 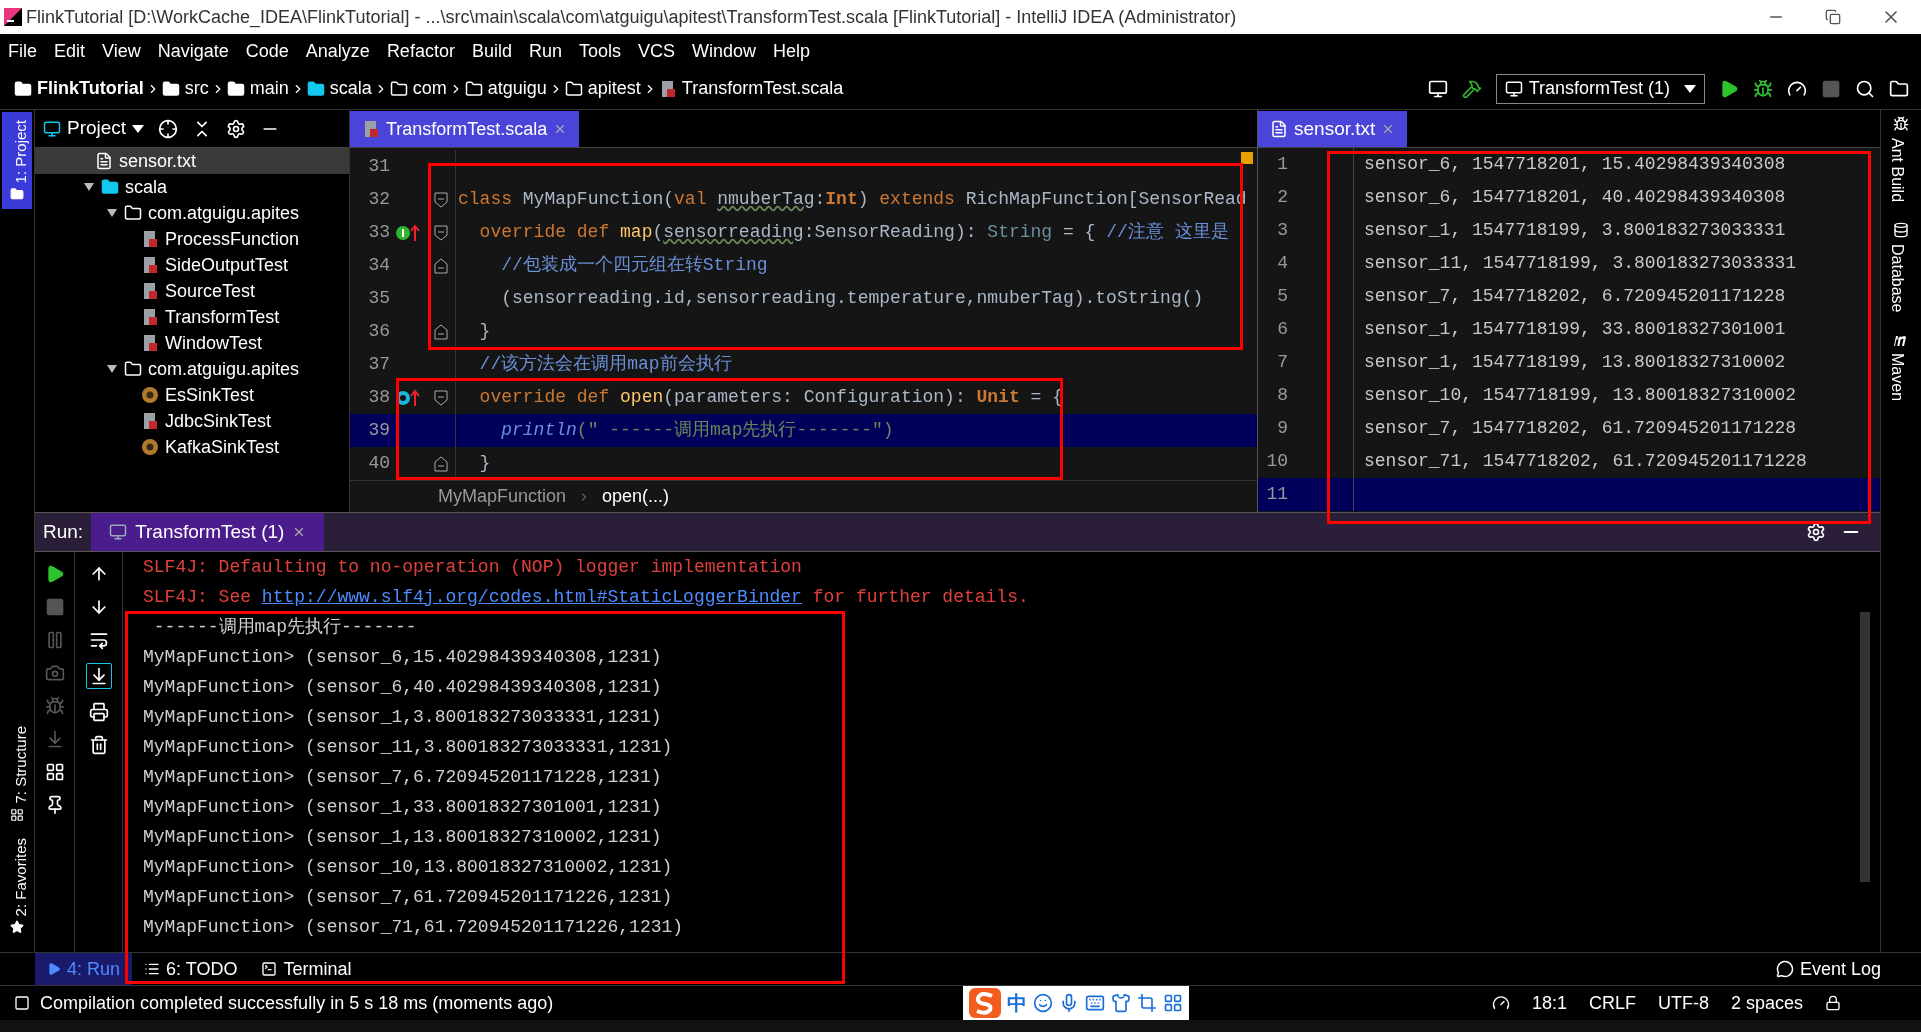 I want to click on run-tab: TransformTest (1), so click(x=208, y=532).